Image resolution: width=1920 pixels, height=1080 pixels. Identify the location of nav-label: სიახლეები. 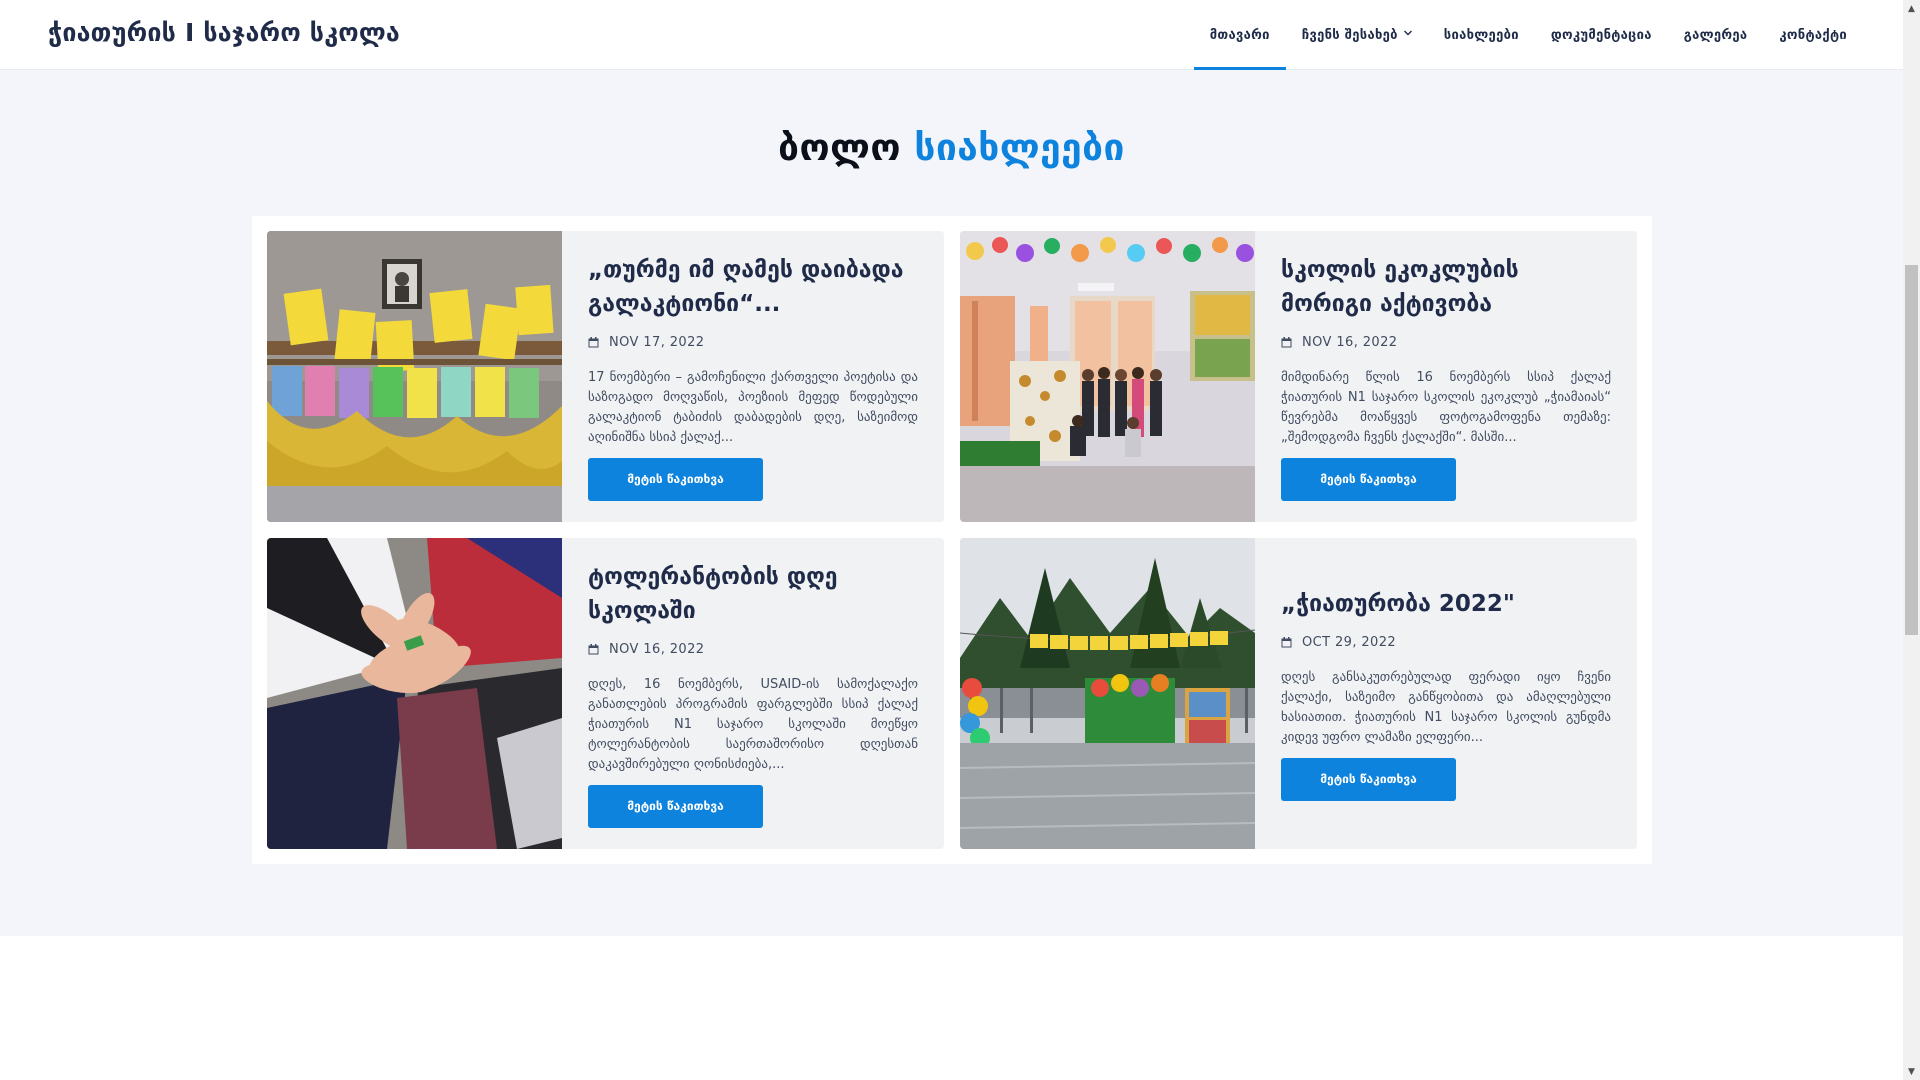
(1481, 35).